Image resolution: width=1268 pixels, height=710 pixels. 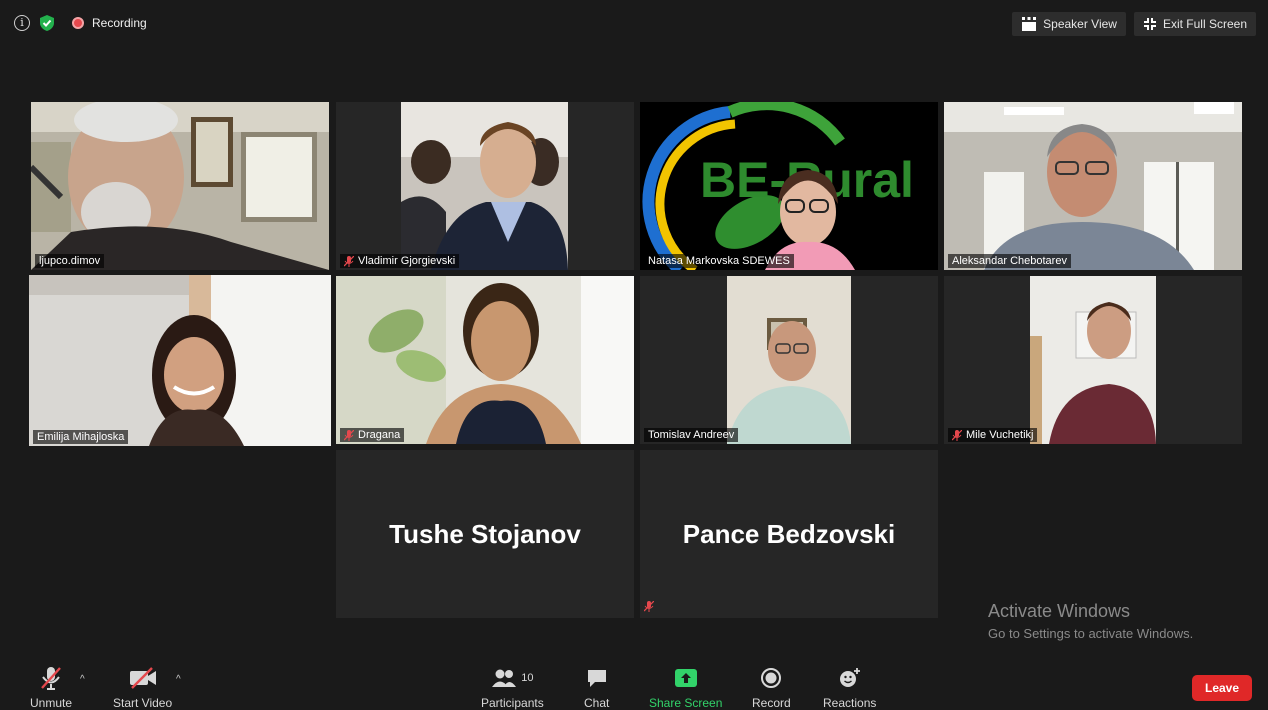 What do you see at coordinates (400, 261) in the screenshot?
I see `participant-name-label: Vladimir Gjorgievski` at bounding box center [400, 261].